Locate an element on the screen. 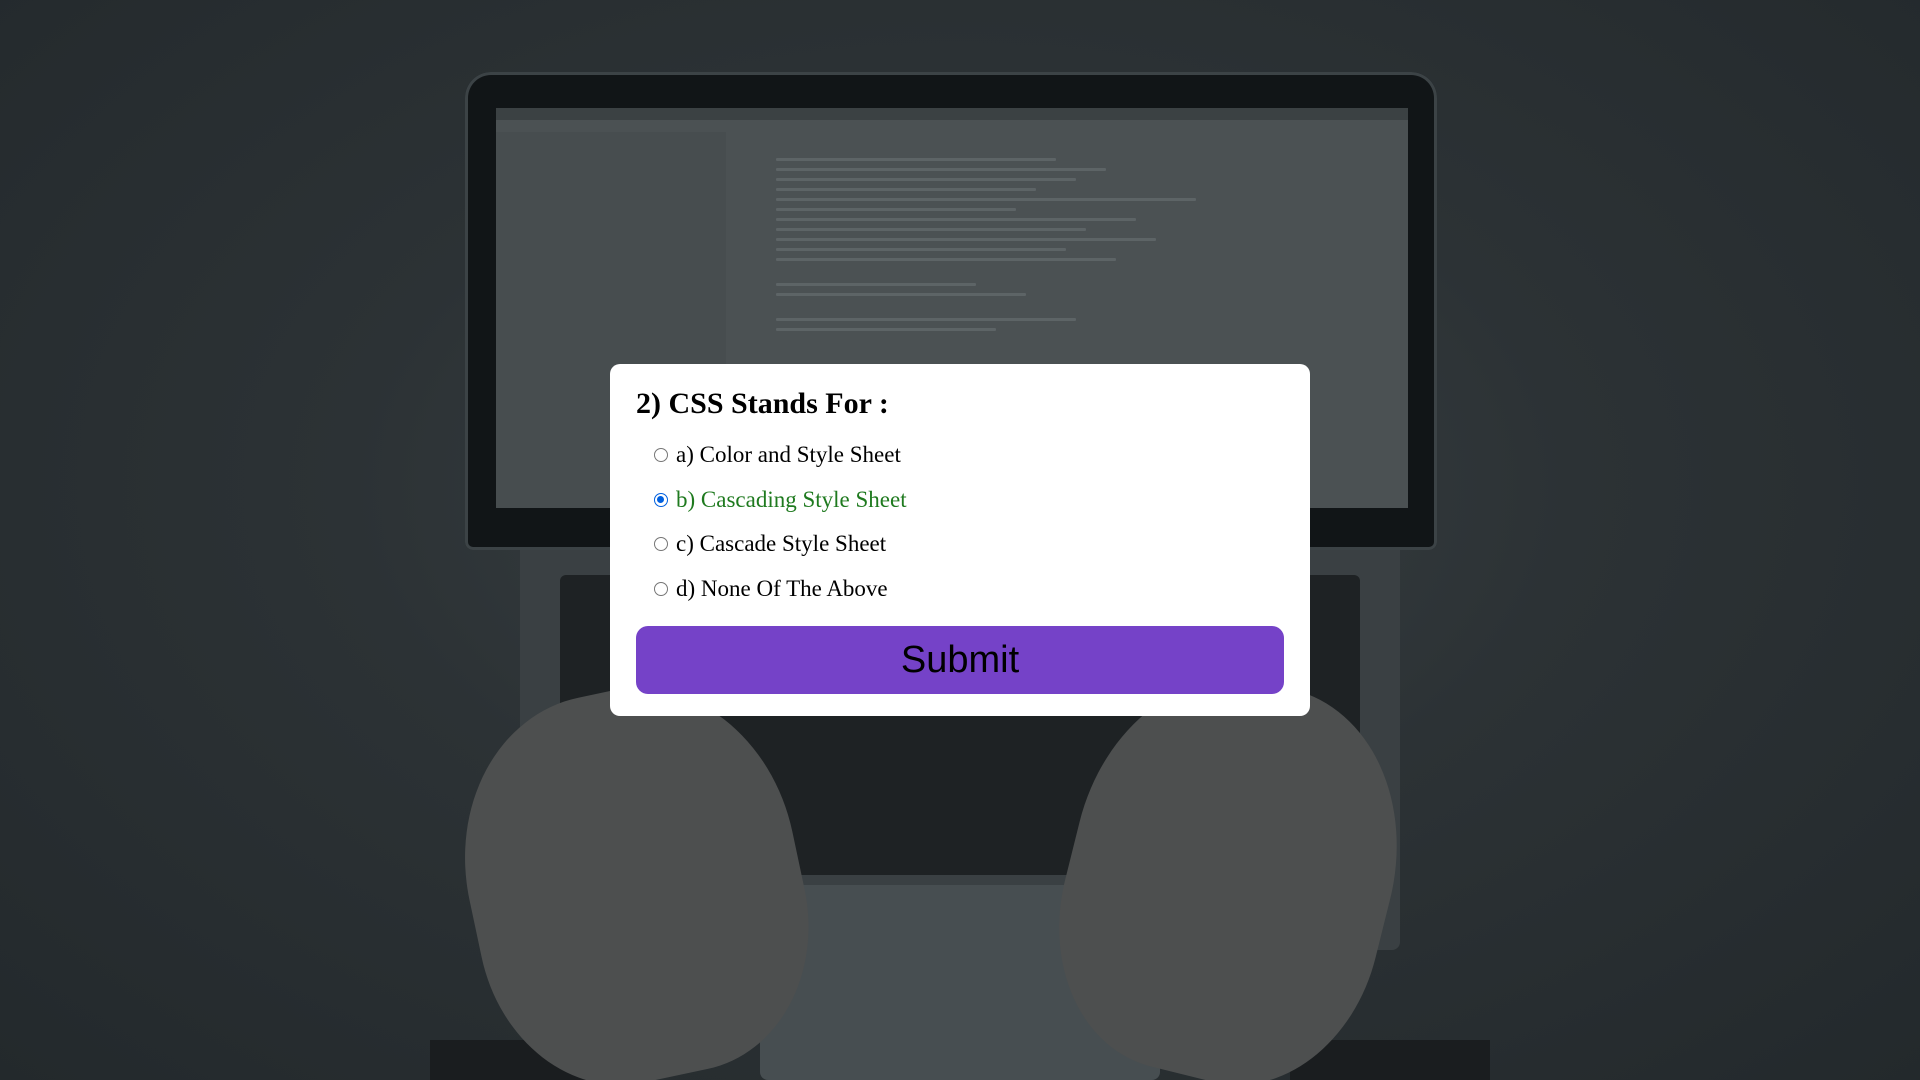  submit-button: Submit is located at coordinates (960, 660).